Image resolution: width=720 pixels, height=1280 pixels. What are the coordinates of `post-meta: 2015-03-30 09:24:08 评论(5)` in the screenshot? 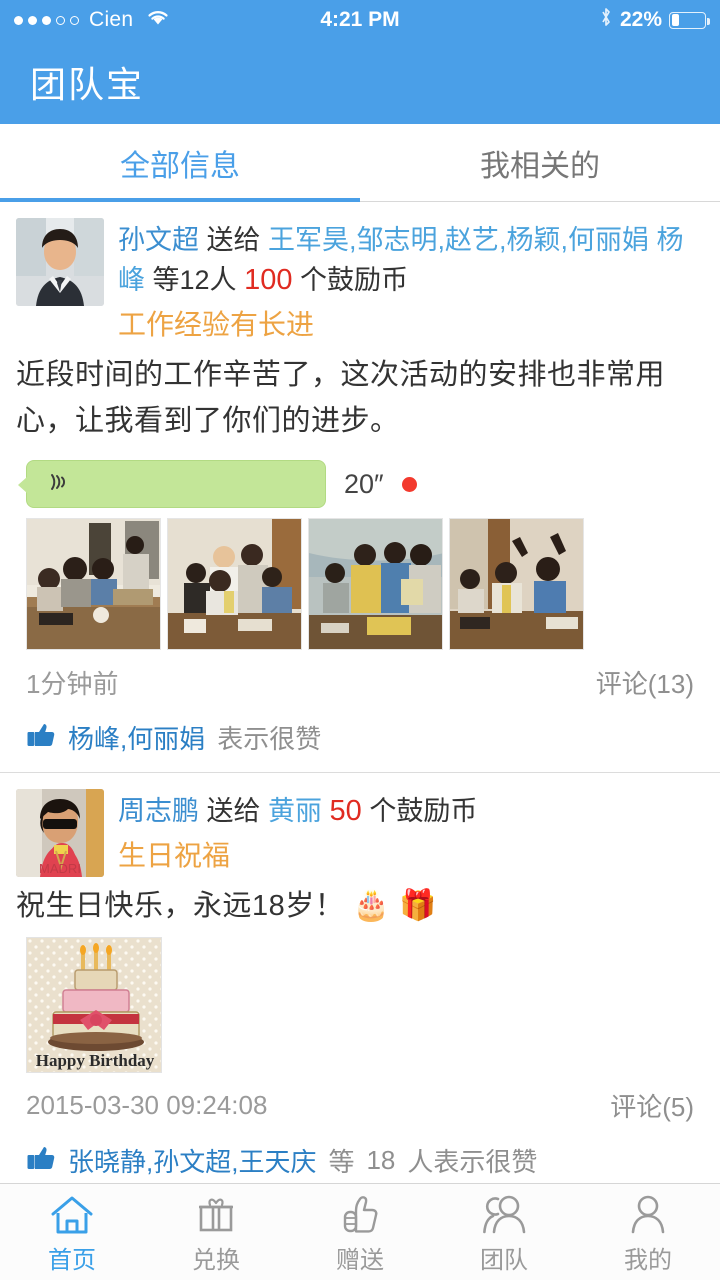 It's located at (360, 1105).